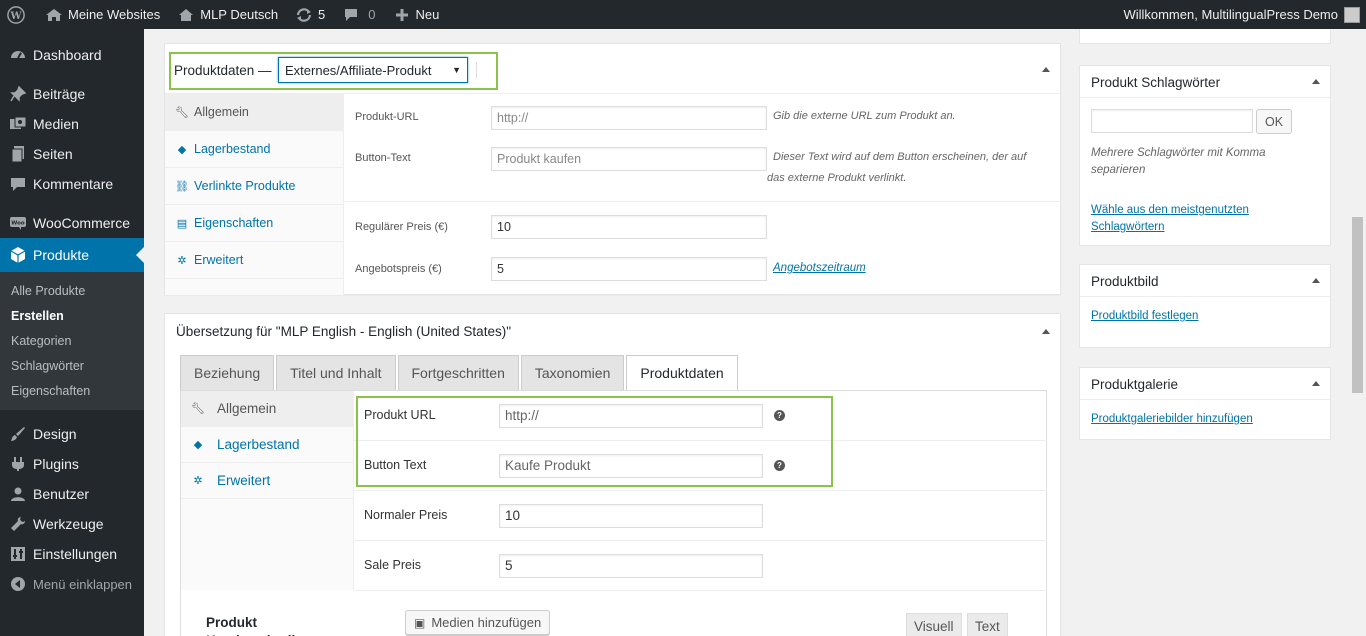 Image resolution: width=1366 pixels, height=636 pixels. What do you see at coordinates (54, 15) in the screenshot?
I see `my-sites-icon` at bounding box center [54, 15].